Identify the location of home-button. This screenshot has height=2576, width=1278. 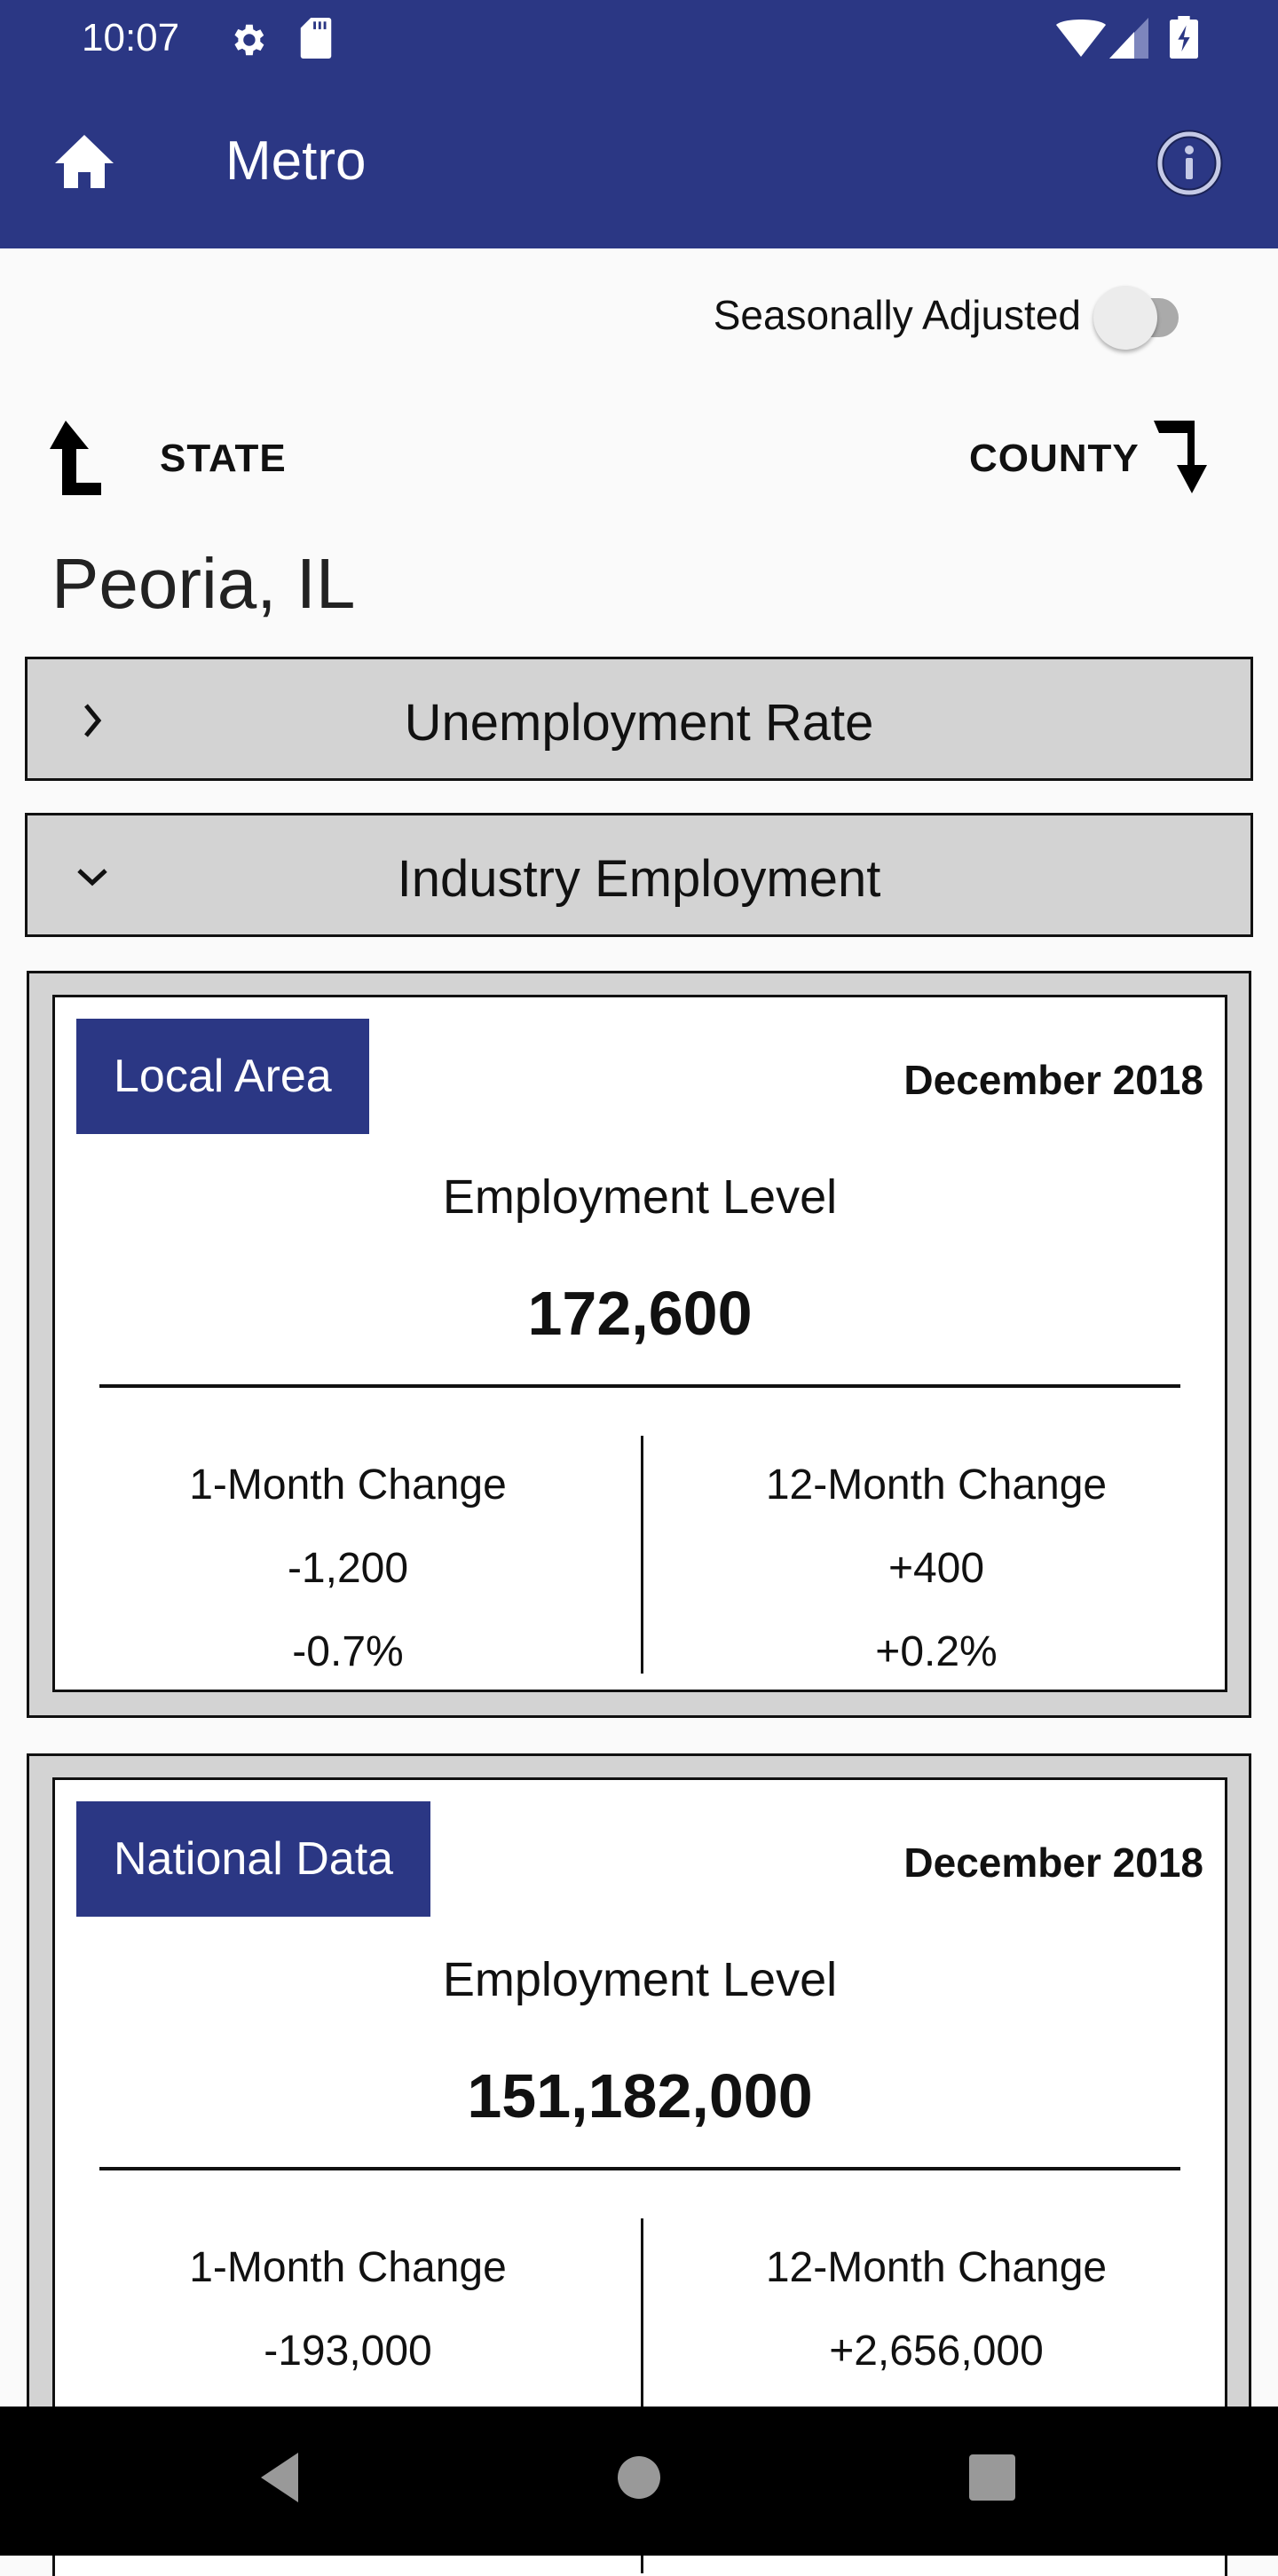
(84, 161).